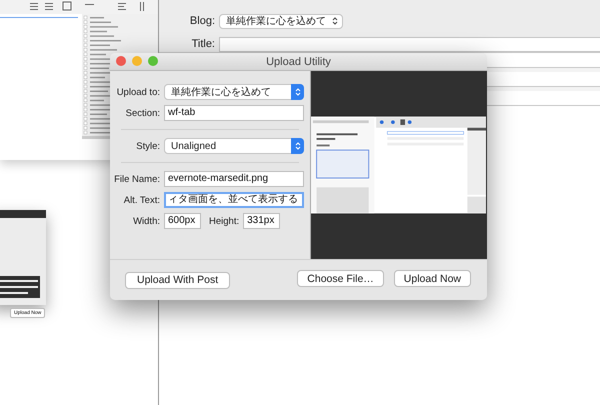  I want to click on field-label: Alt. Text:, so click(141, 200).